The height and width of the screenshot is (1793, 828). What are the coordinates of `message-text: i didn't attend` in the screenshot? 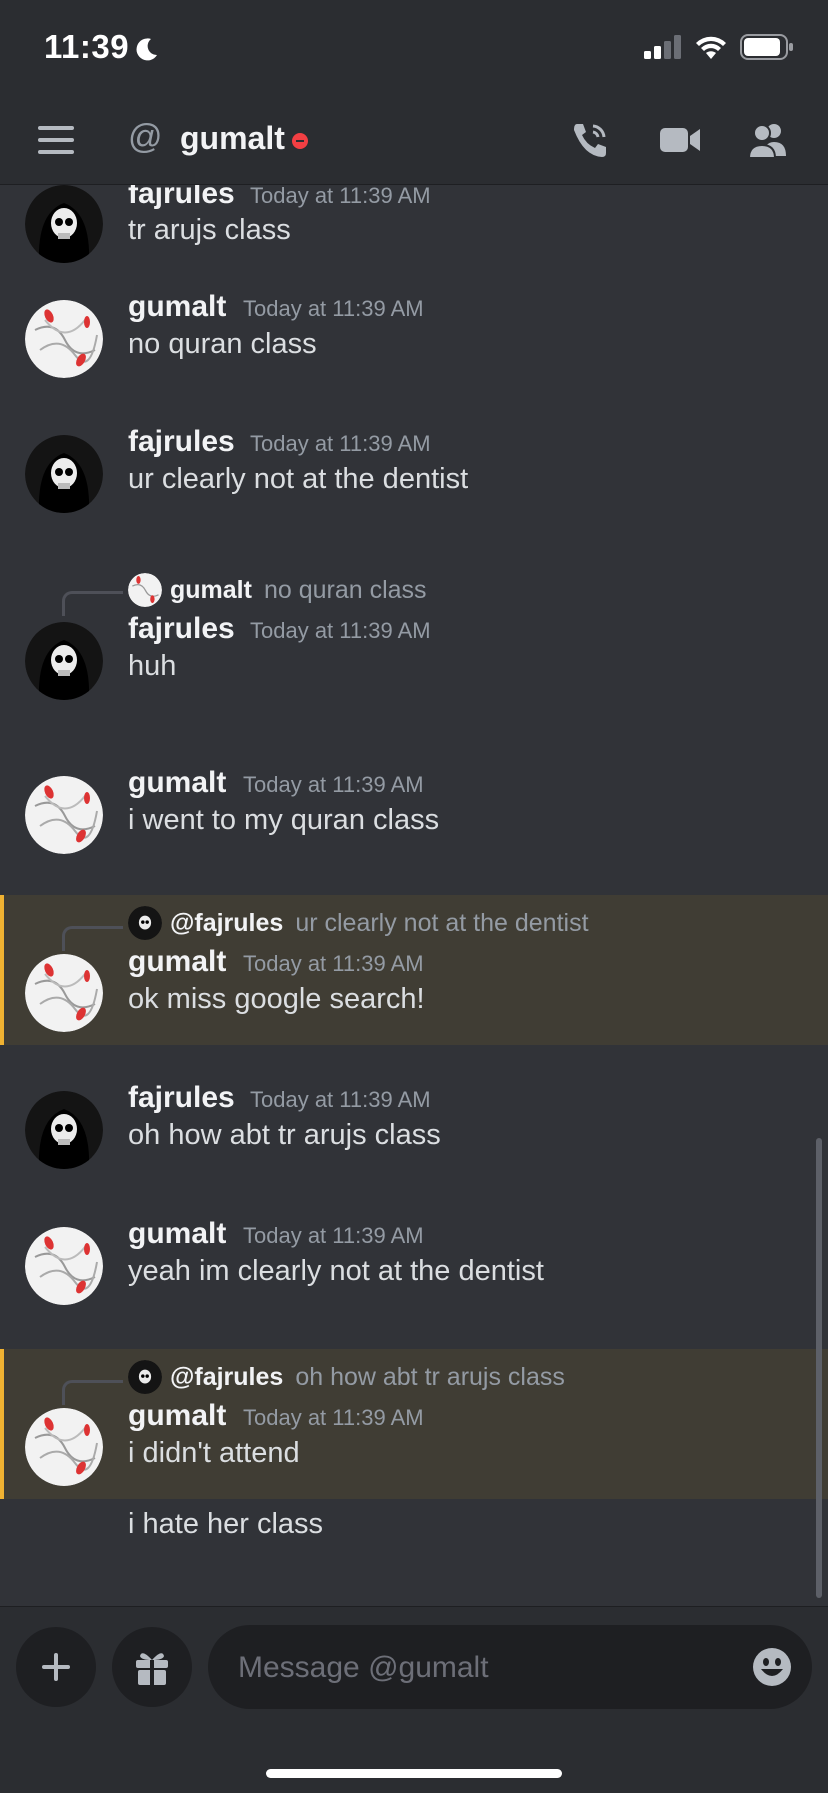 It's located at (214, 1453).